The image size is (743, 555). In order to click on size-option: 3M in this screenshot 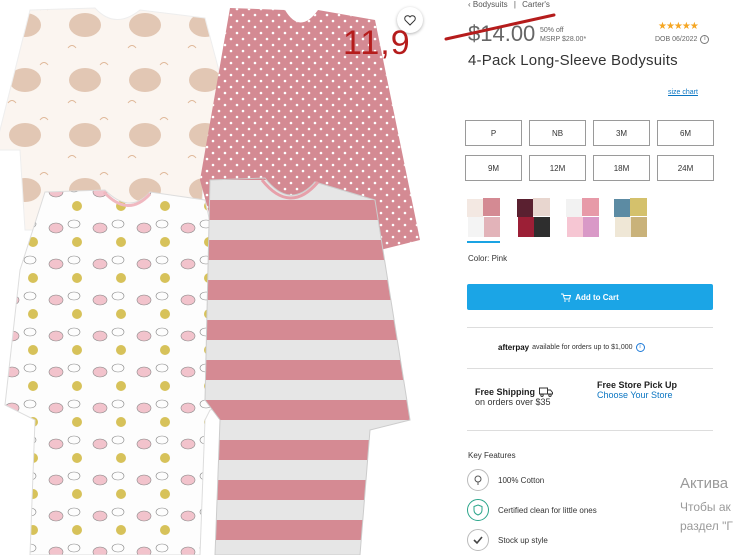, I will do `click(621, 133)`.